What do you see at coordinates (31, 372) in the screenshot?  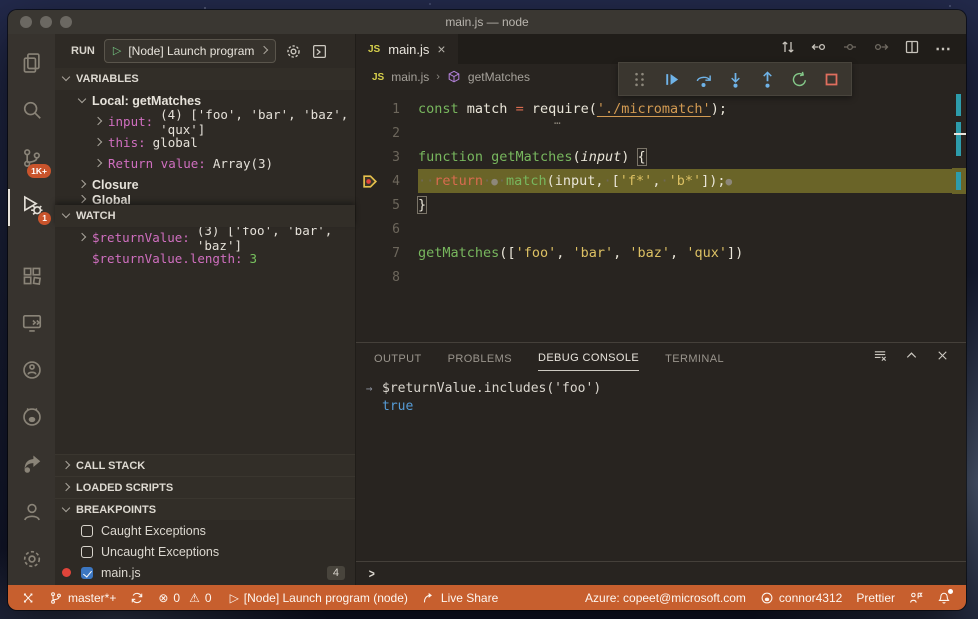 I see `activity-item-live-share` at bounding box center [31, 372].